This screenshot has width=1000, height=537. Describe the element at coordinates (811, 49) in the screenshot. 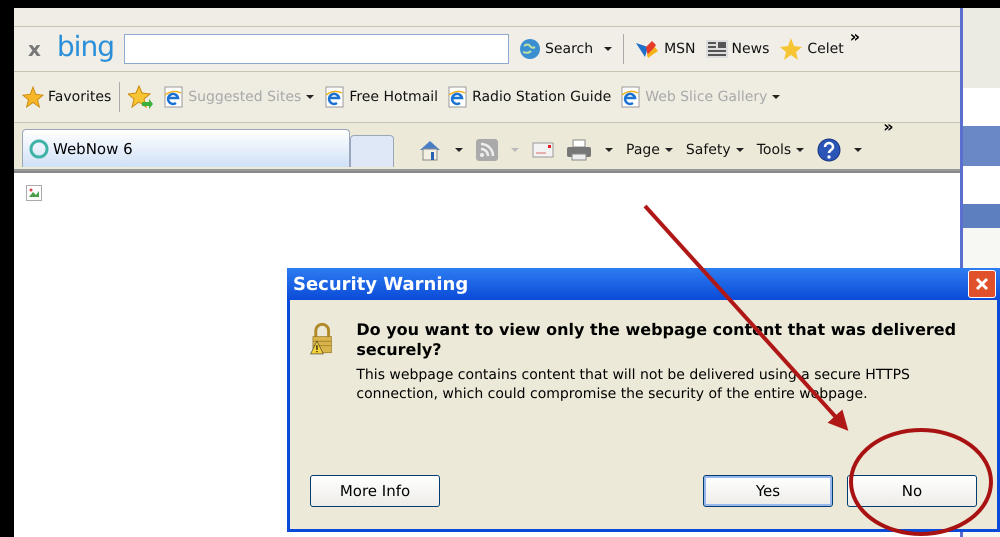

I see `toolbar-link: Celet` at that location.